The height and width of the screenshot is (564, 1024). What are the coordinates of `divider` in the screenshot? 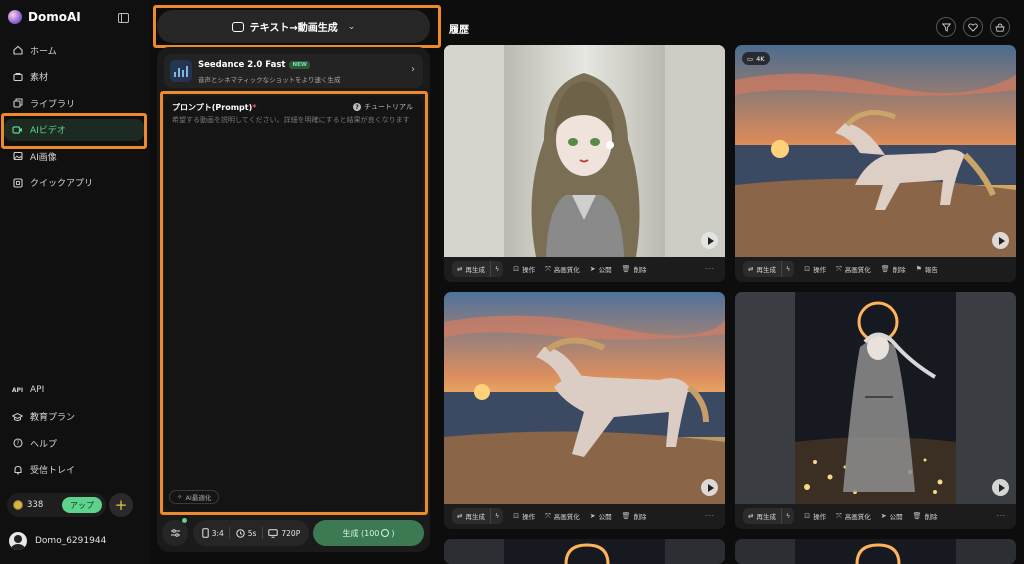 It's located at (262, 533).